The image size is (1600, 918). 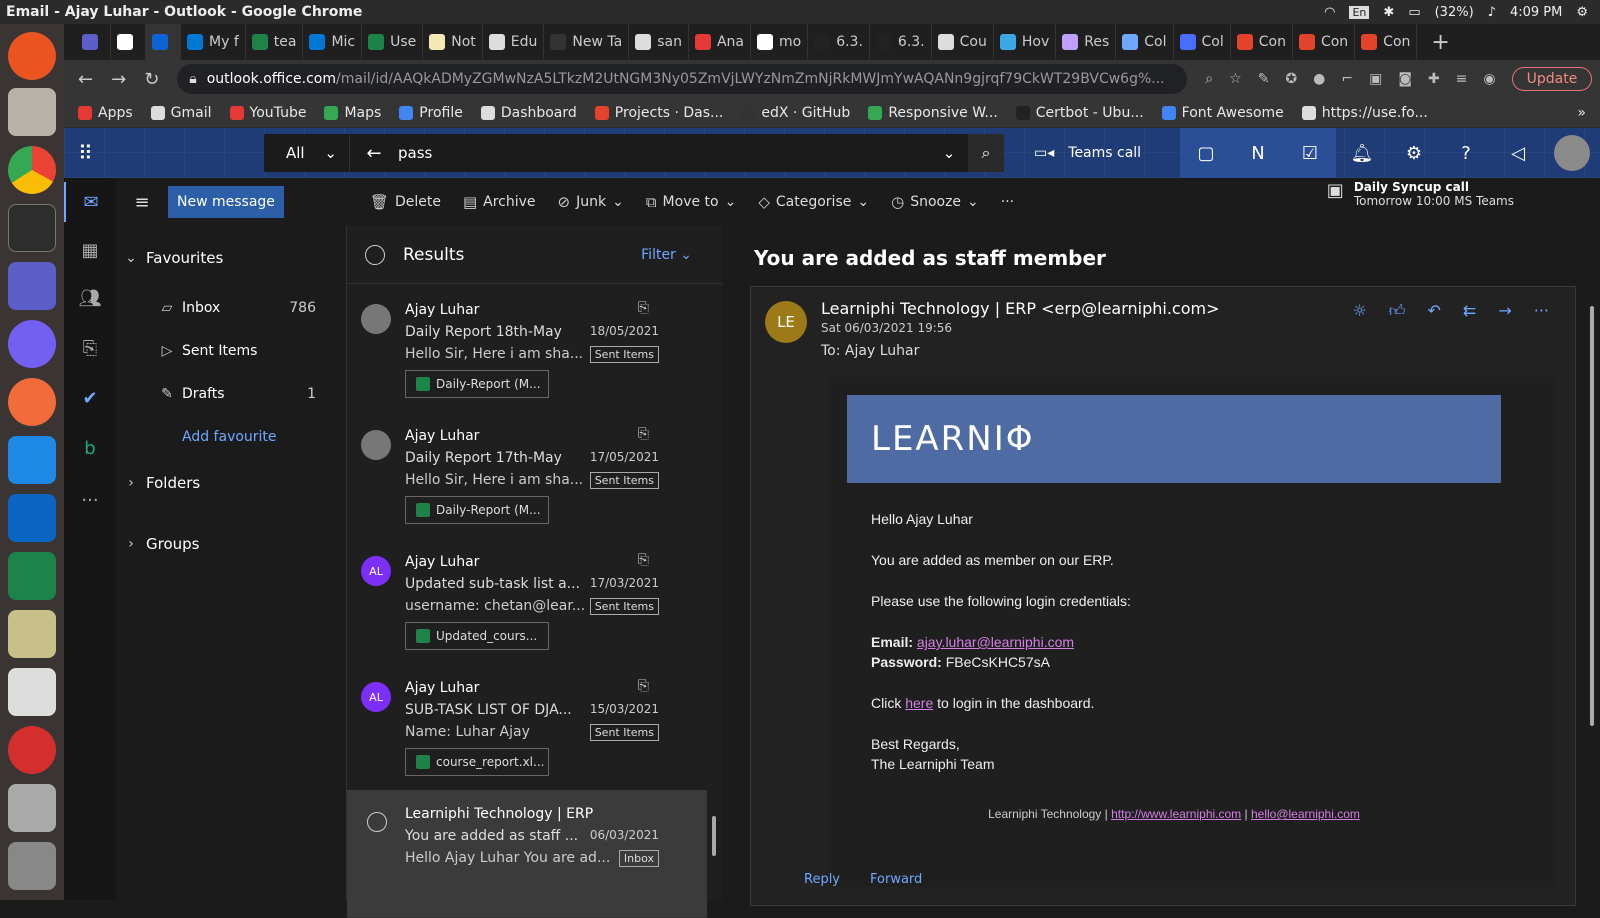 What do you see at coordinates (720, 42) in the screenshot?
I see `browser-tab: Ana` at bounding box center [720, 42].